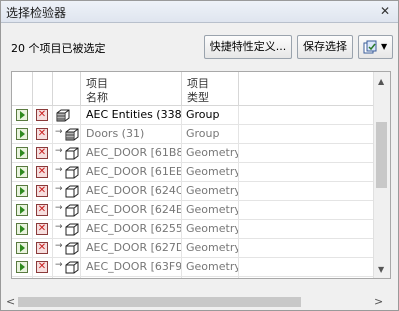 This screenshot has width=399, height=311. What do you see at coordinates (131, 134) in the screenshot?
I see `item-name-cell: Doors (31)` at bounding box center [131, 134].